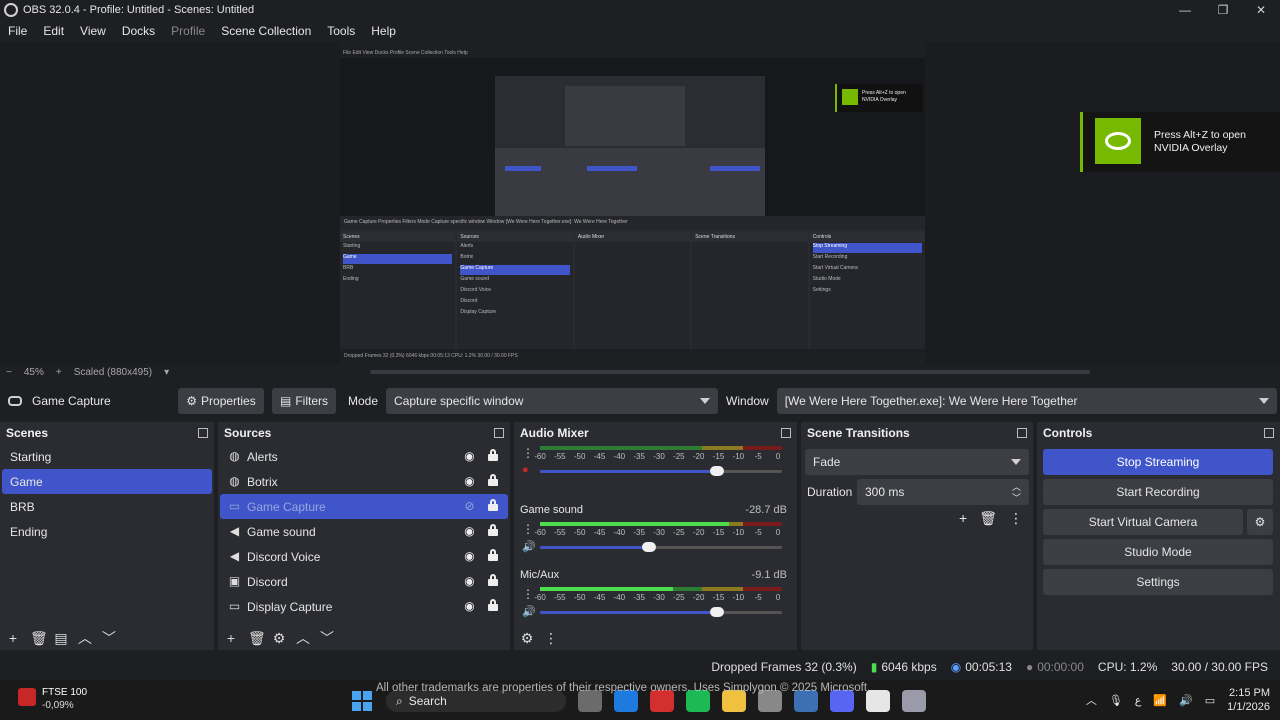 This screenshot has height=720, width=1280. I want to click on source-item: ◀ Game sound ◉, so click(364, 531).